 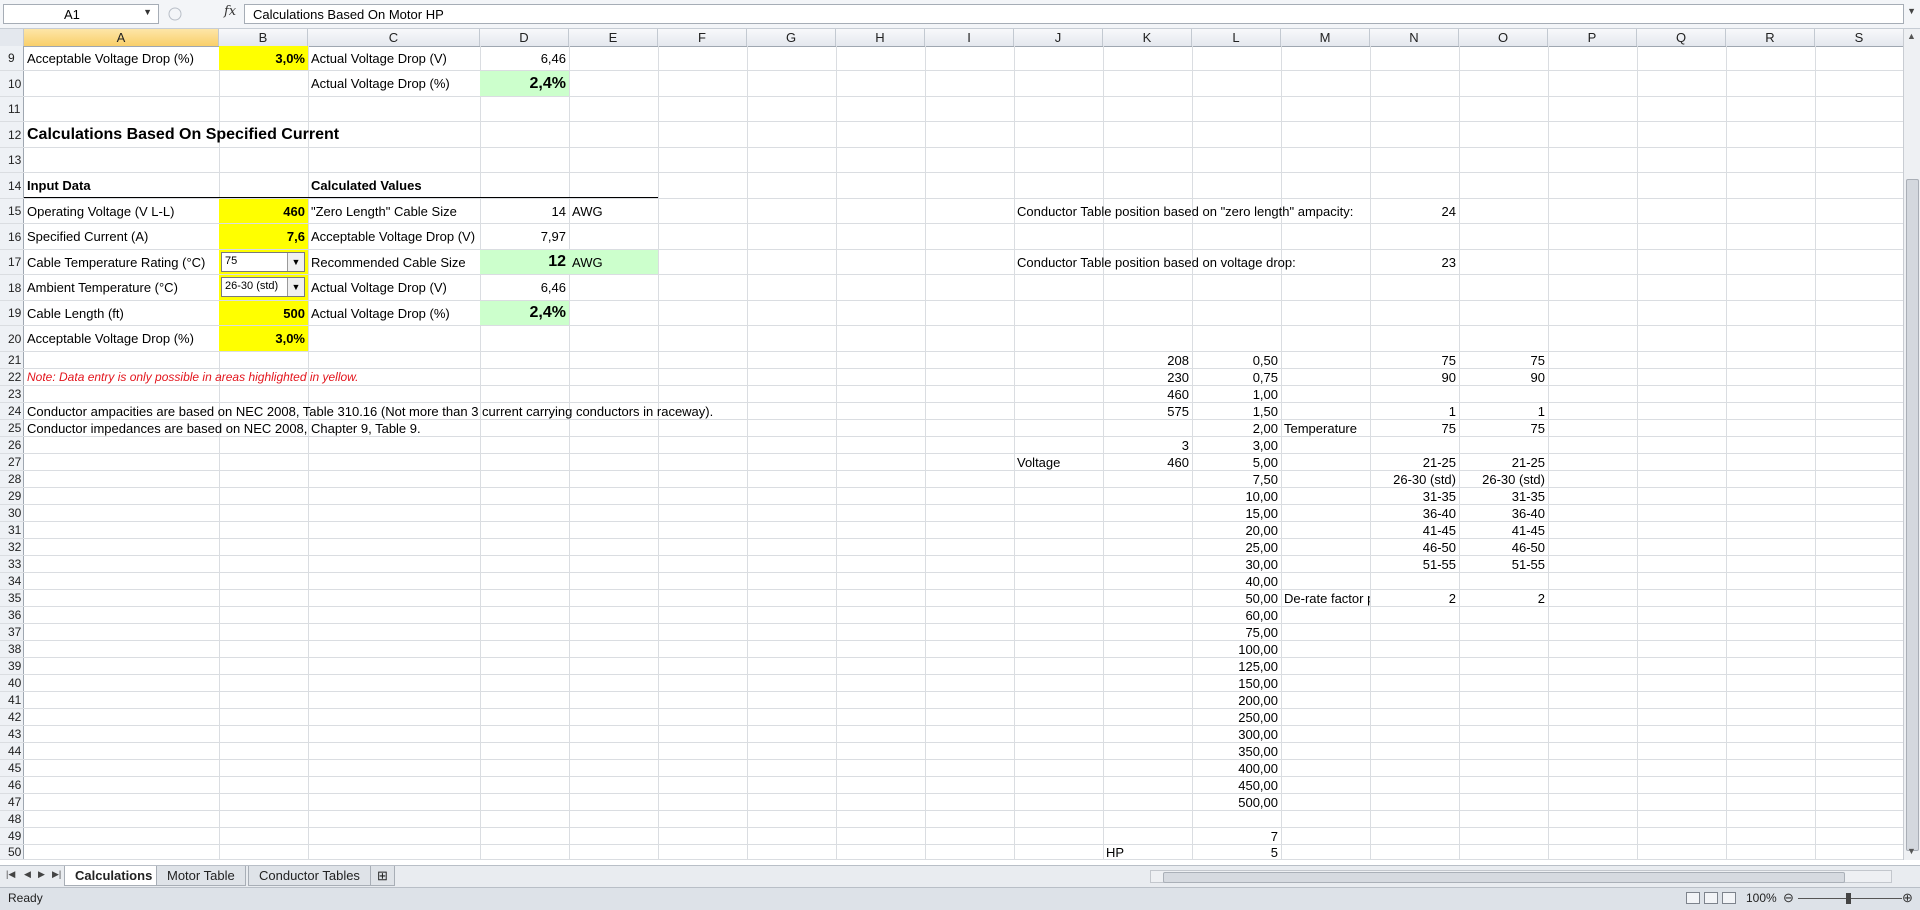 I want to click on column-header-i: I, so click(x=969, y=37).